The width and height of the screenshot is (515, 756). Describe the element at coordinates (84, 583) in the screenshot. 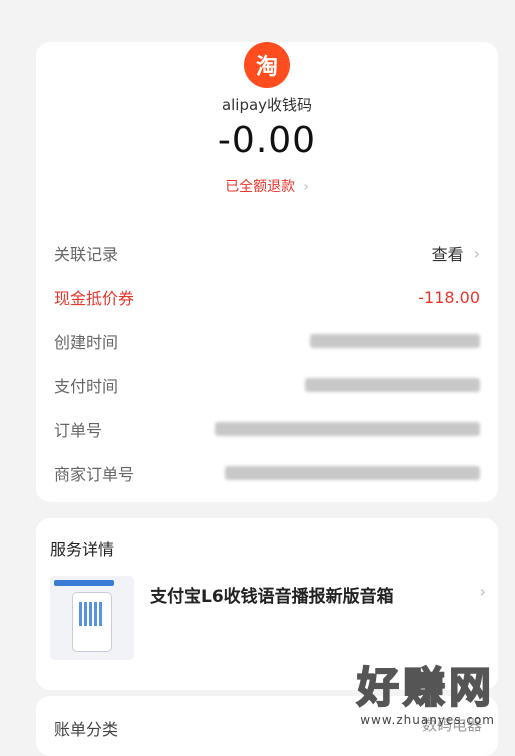

I see `thumbnail-brand-strip` at that location.